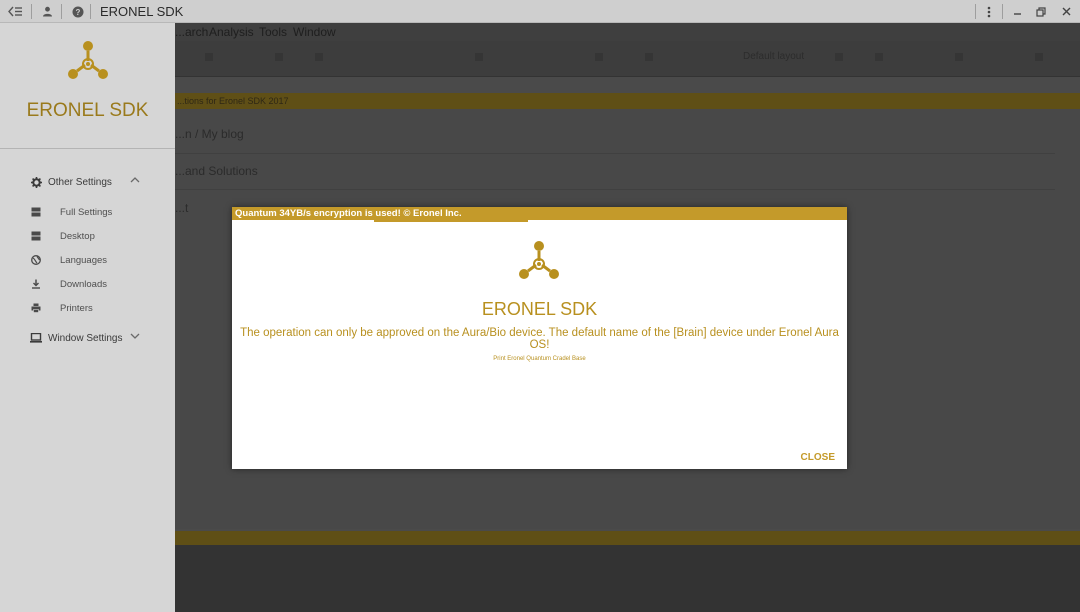  Describe the element at coordinates (36, 284) in the screenshot. I see `download-icon` at that location.